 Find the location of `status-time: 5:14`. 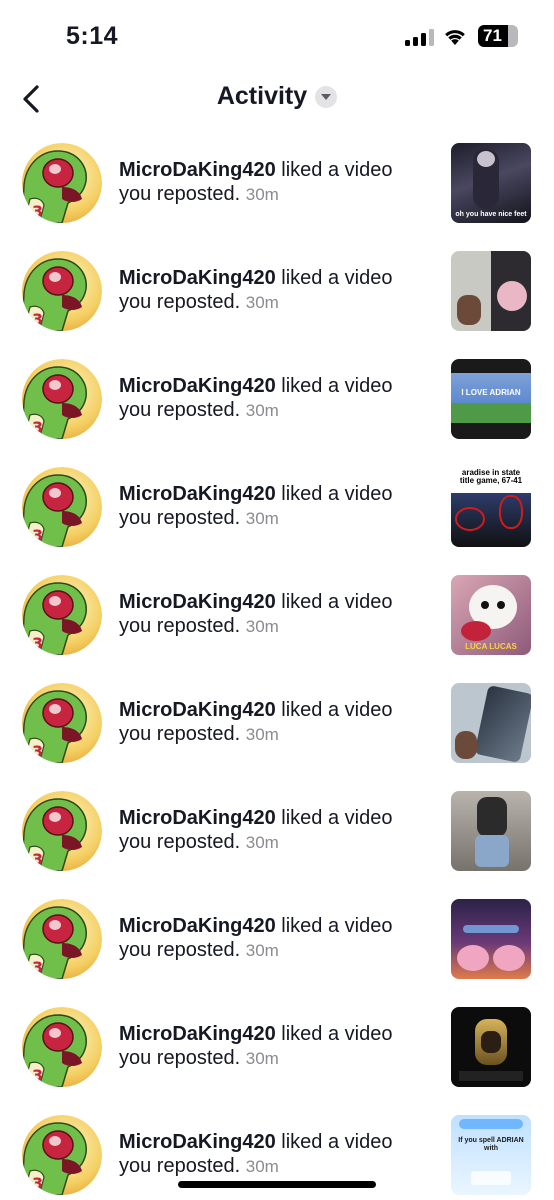

status-time: 5:14 is located at coordinates (92, 36).